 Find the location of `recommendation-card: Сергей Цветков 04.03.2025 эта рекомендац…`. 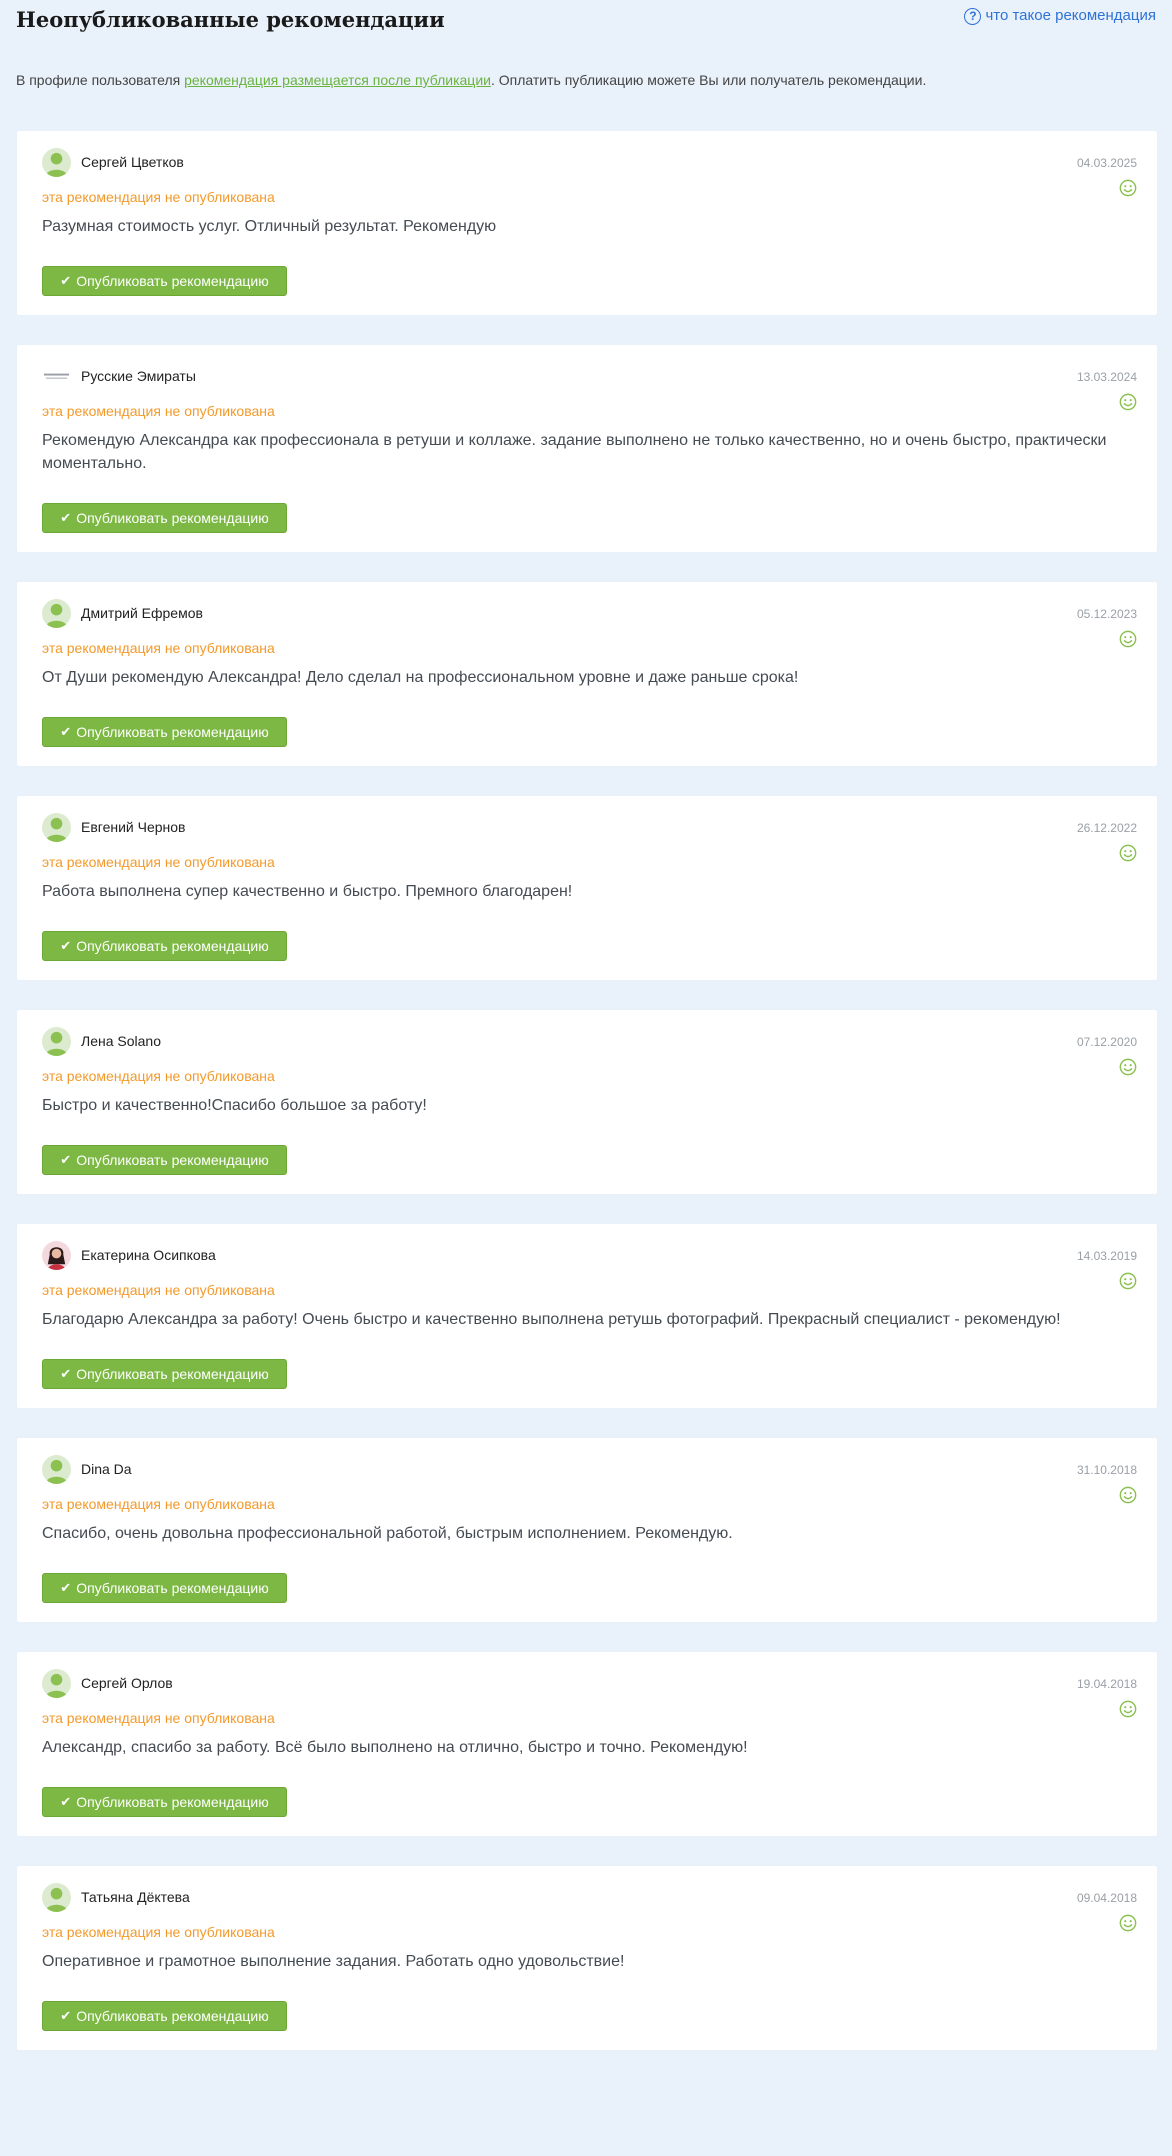

recommendation-card: Сергей Цветков 04.03.2025 эта рекомендац… is located at coordinates (587, 223).